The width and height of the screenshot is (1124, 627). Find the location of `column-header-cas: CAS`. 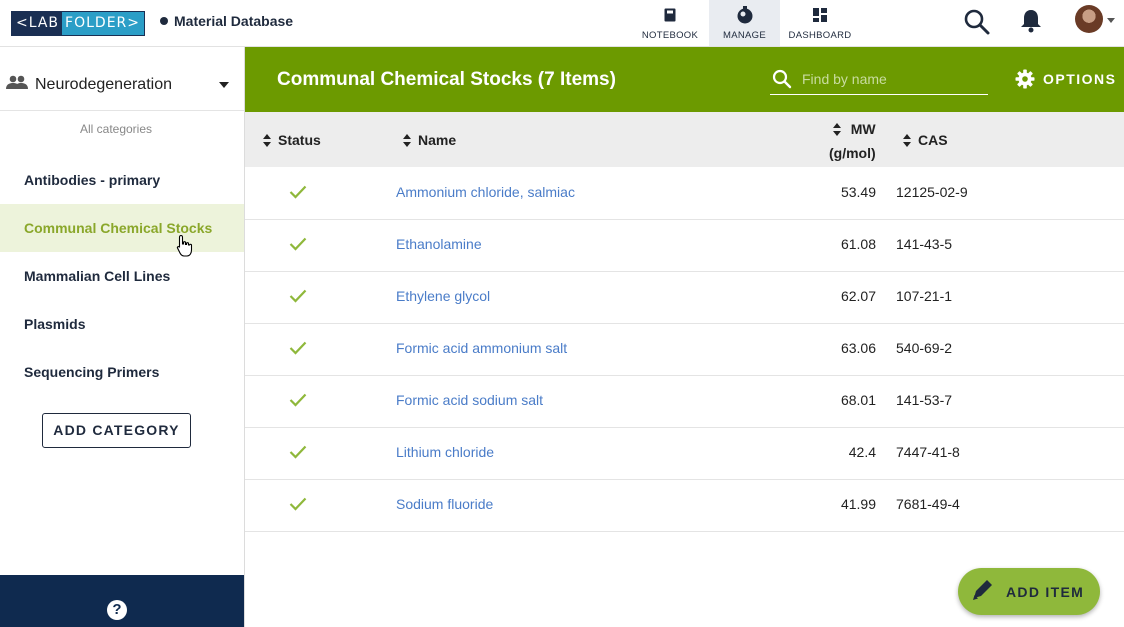

column-header-cas: CAS is located at coordinates (925, 140).